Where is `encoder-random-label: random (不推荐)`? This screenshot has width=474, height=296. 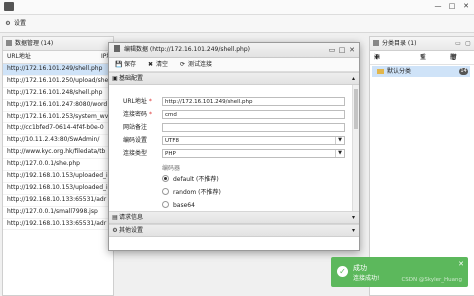
encoder-random-label: random (不推荐) is located at coordinates (197, 192).